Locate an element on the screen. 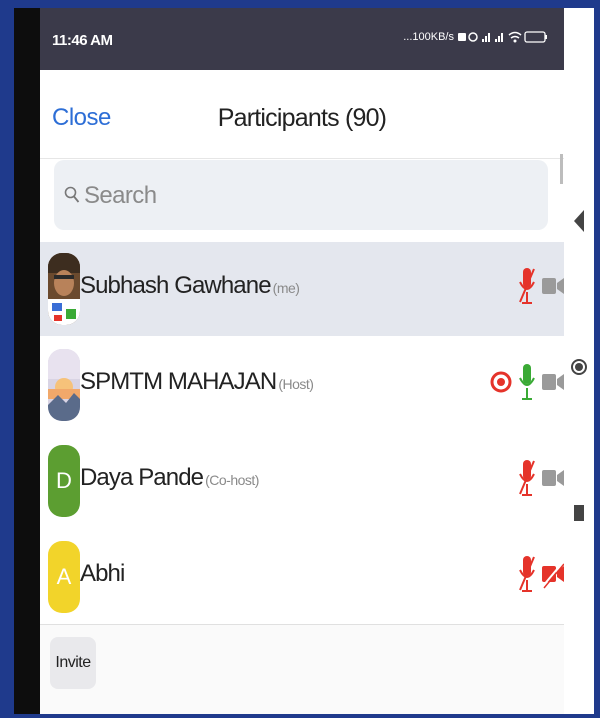 The width and height of the screenshot is (600, 718). participant-row: D Daya Pande (Co-host) is located at coordinates (302, 481).